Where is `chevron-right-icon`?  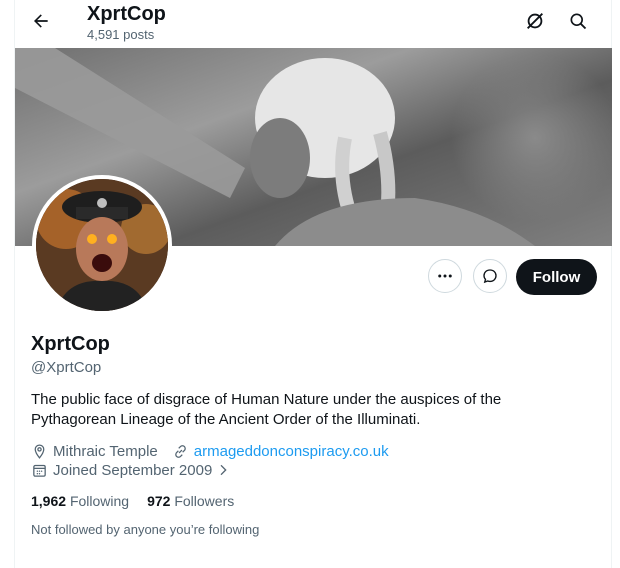 chevron-right-icon is located at coordinates (223, 470).